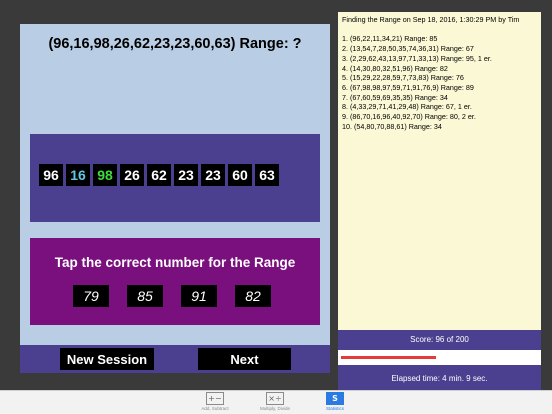  Describe the element at coordinates (240, 175) in the screenshot. I see `number-tile: 60` at that location.